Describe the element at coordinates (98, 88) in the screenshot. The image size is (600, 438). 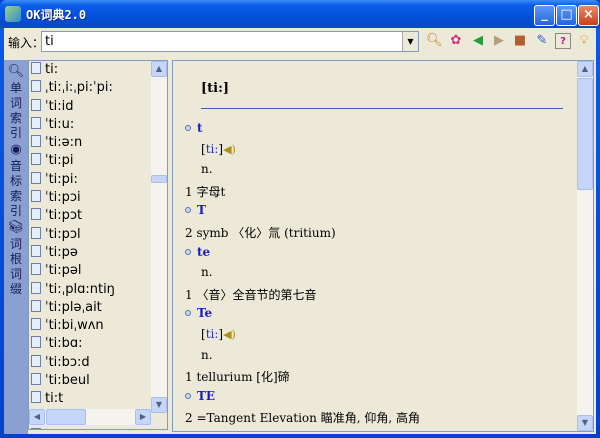
I see `list-item: ˌti:ˌi:ˌpi:ˈpi:` at that location.